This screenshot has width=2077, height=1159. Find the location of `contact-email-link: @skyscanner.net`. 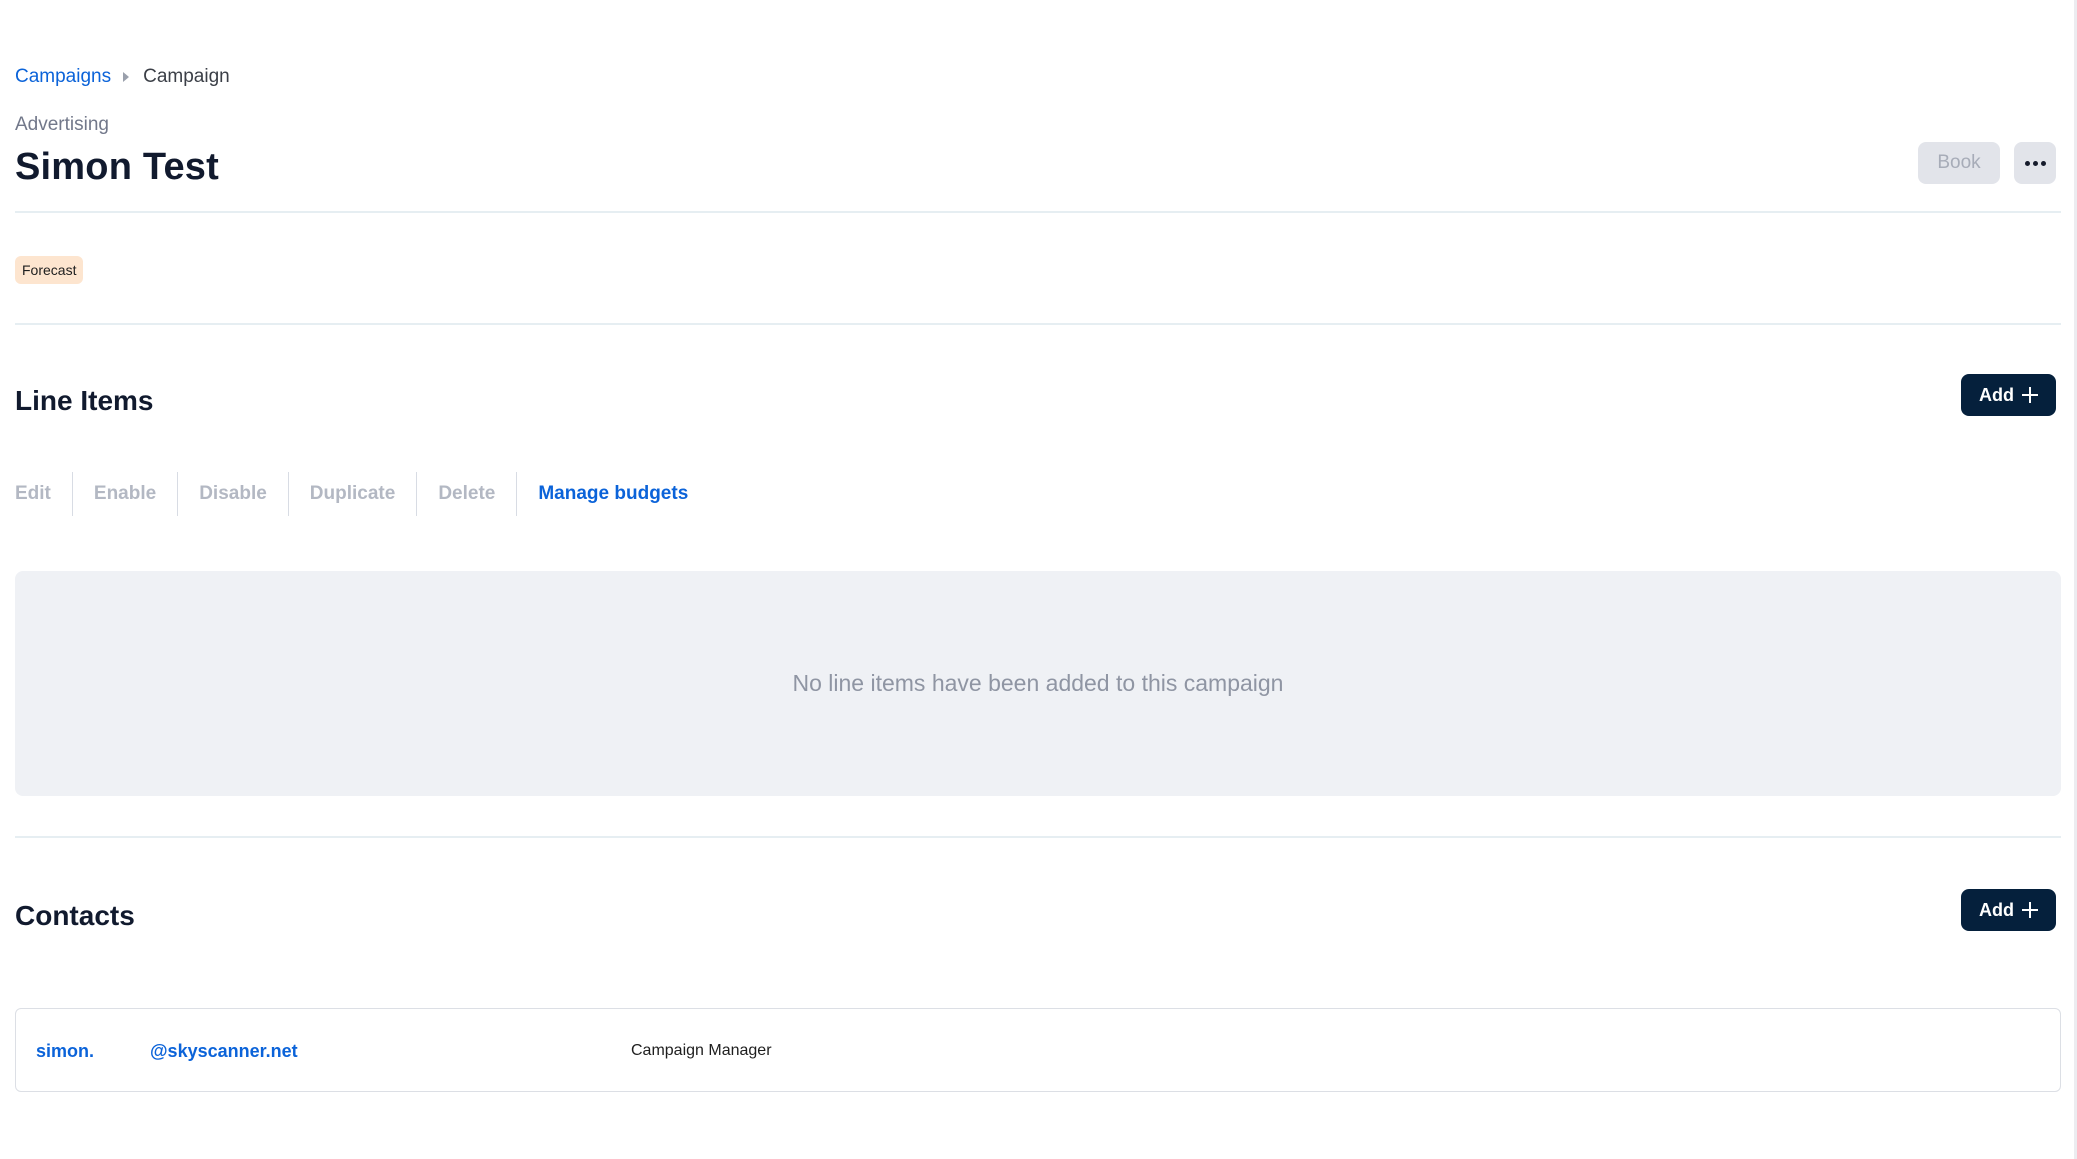

contact-email-link: @skyscanner.net is located at coordinates (224, 1051).